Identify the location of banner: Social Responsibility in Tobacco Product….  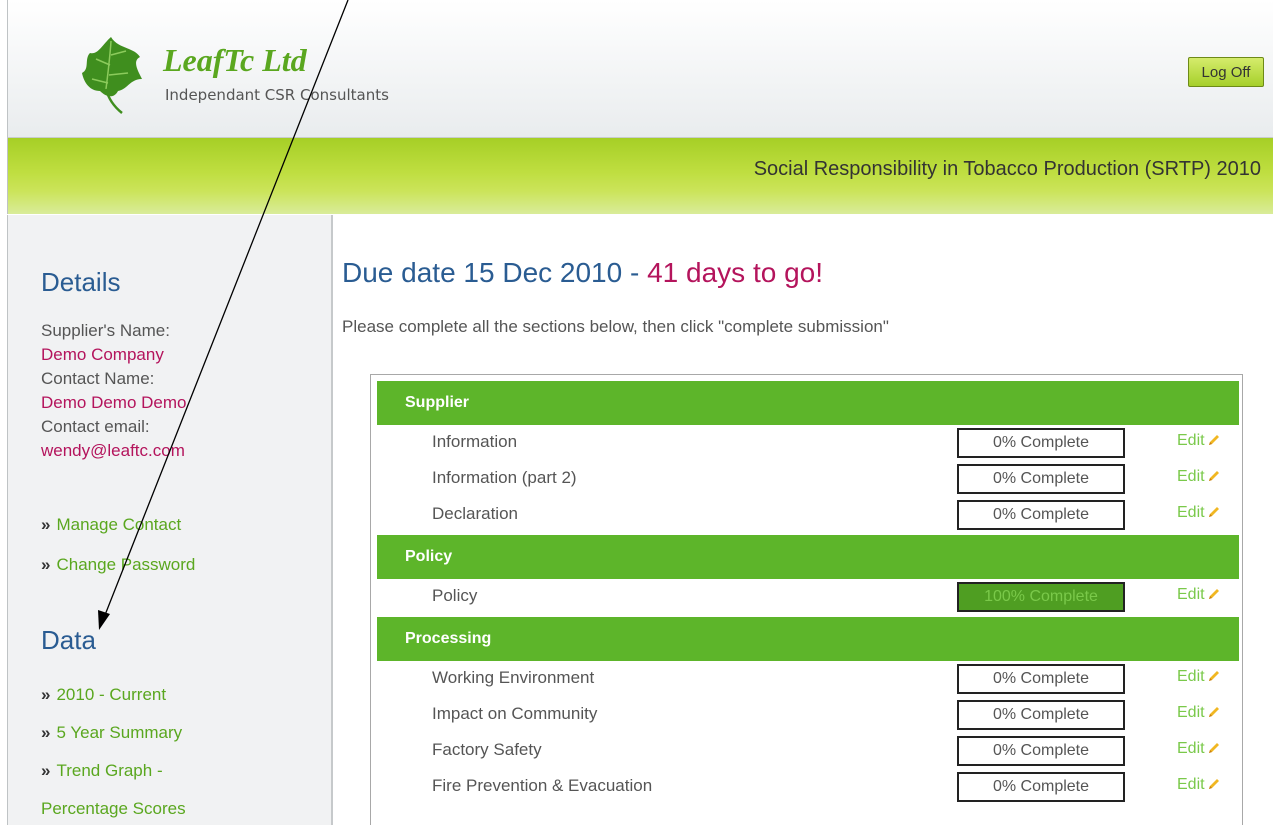
(640, 176).